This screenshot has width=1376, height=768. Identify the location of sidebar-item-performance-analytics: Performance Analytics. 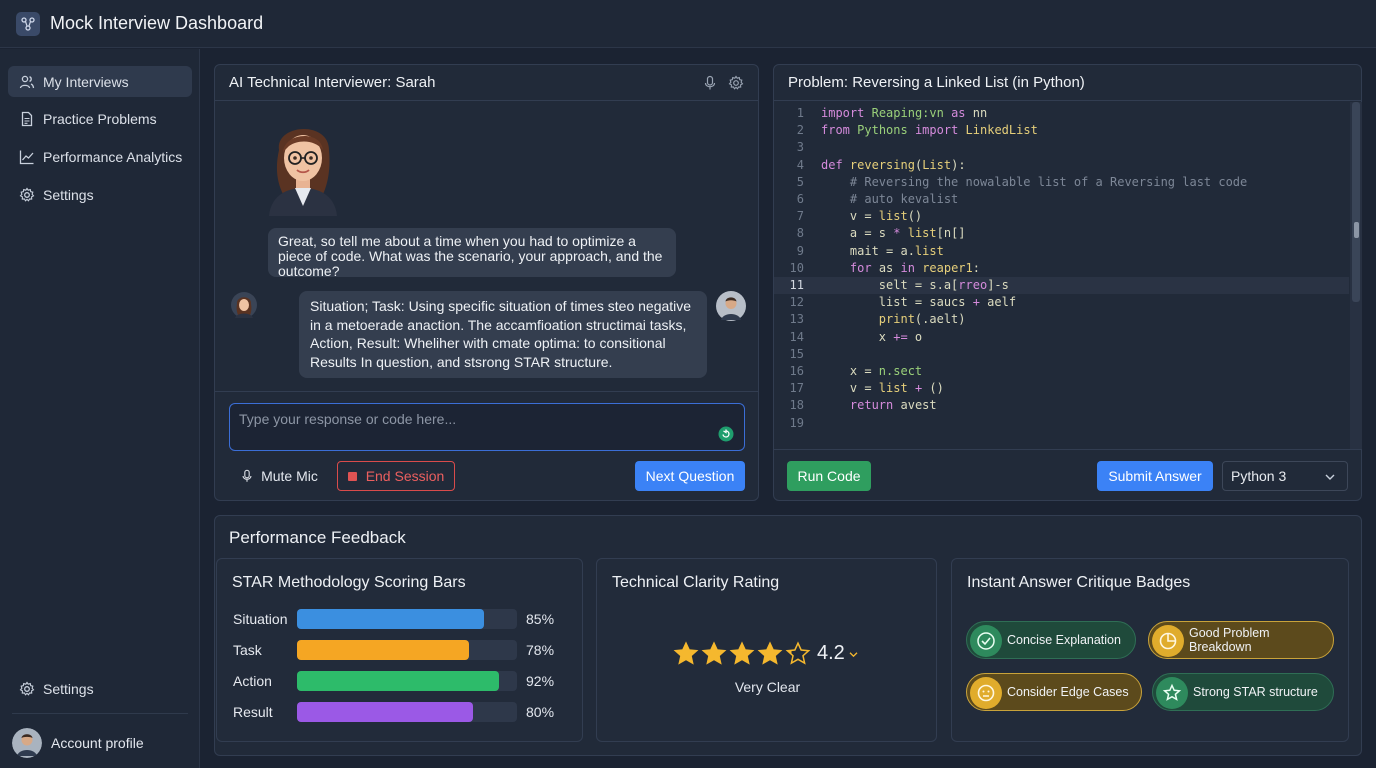
(100, 156).